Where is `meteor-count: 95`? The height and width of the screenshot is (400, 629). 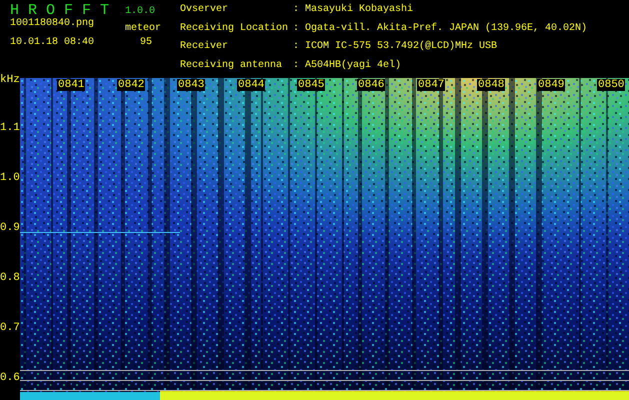 meteor-count: 95 is located at coordinates (146, 42).